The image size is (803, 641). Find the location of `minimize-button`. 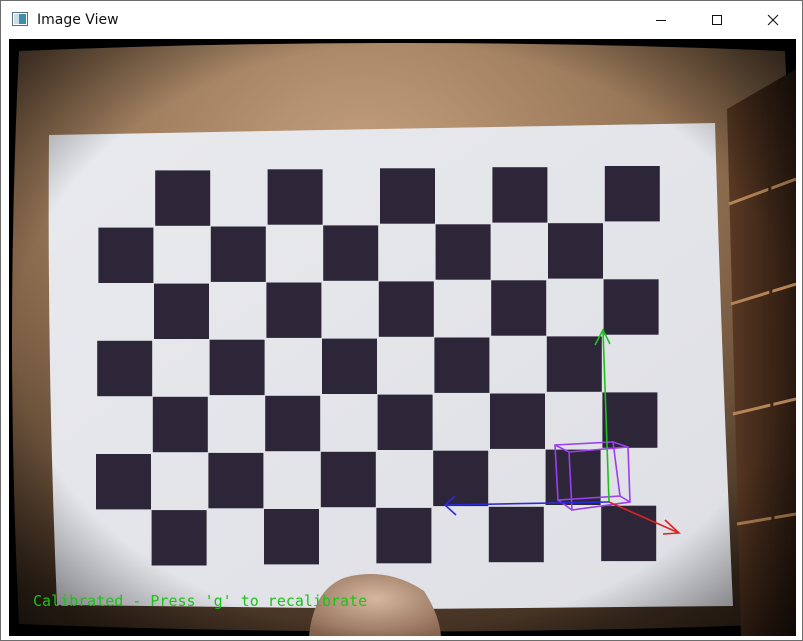

minimize-button is located at coordinates (661, 20).